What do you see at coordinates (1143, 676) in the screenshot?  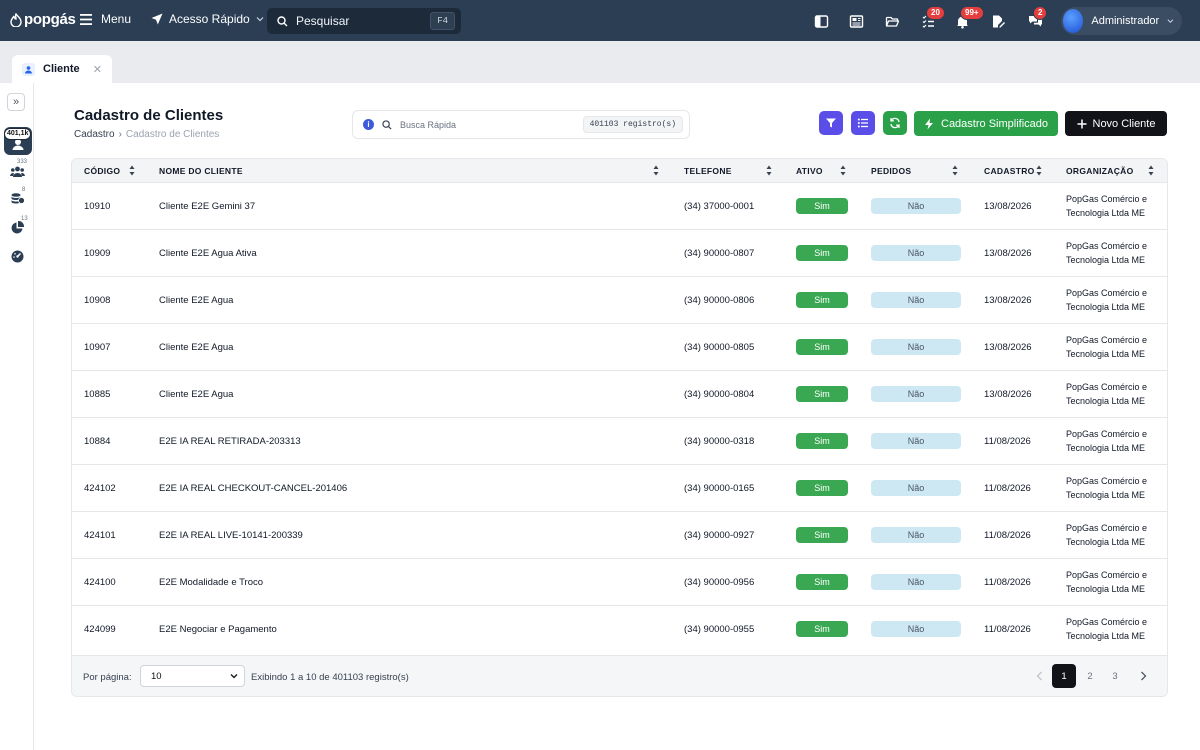 I see `next-page-button` at bounding box center [1143, 676].